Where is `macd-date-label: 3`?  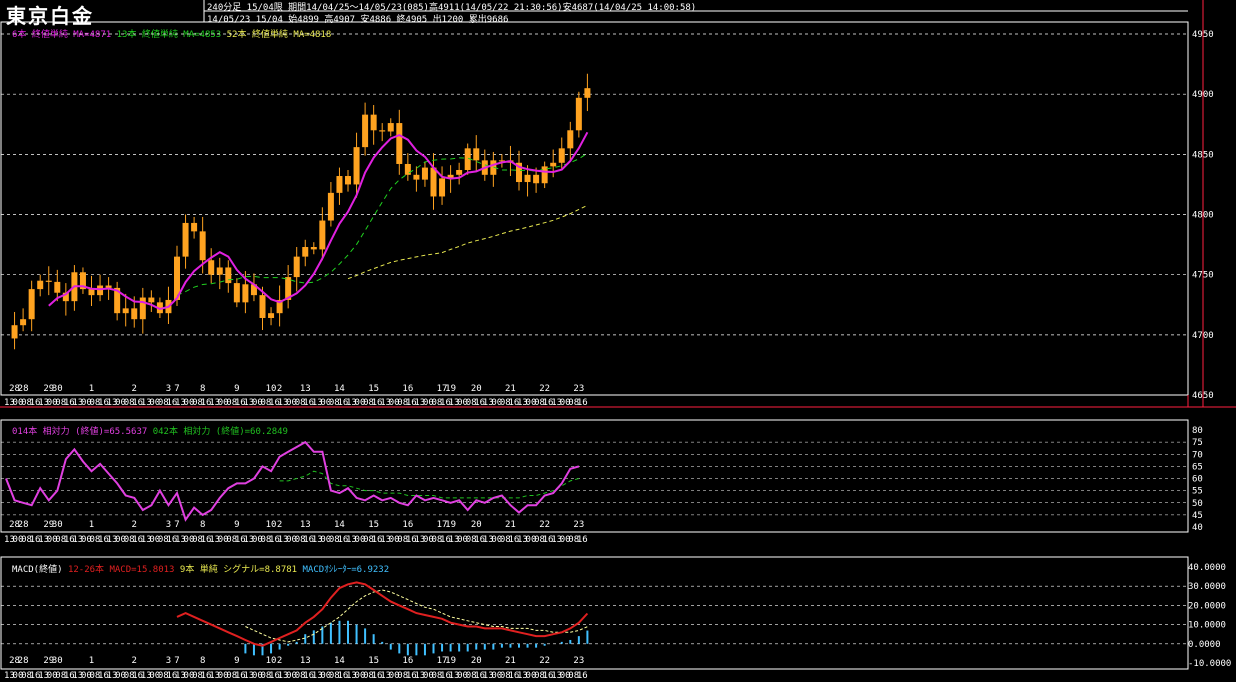
macd-date-label: 3 is located at coordinates (168, 661).